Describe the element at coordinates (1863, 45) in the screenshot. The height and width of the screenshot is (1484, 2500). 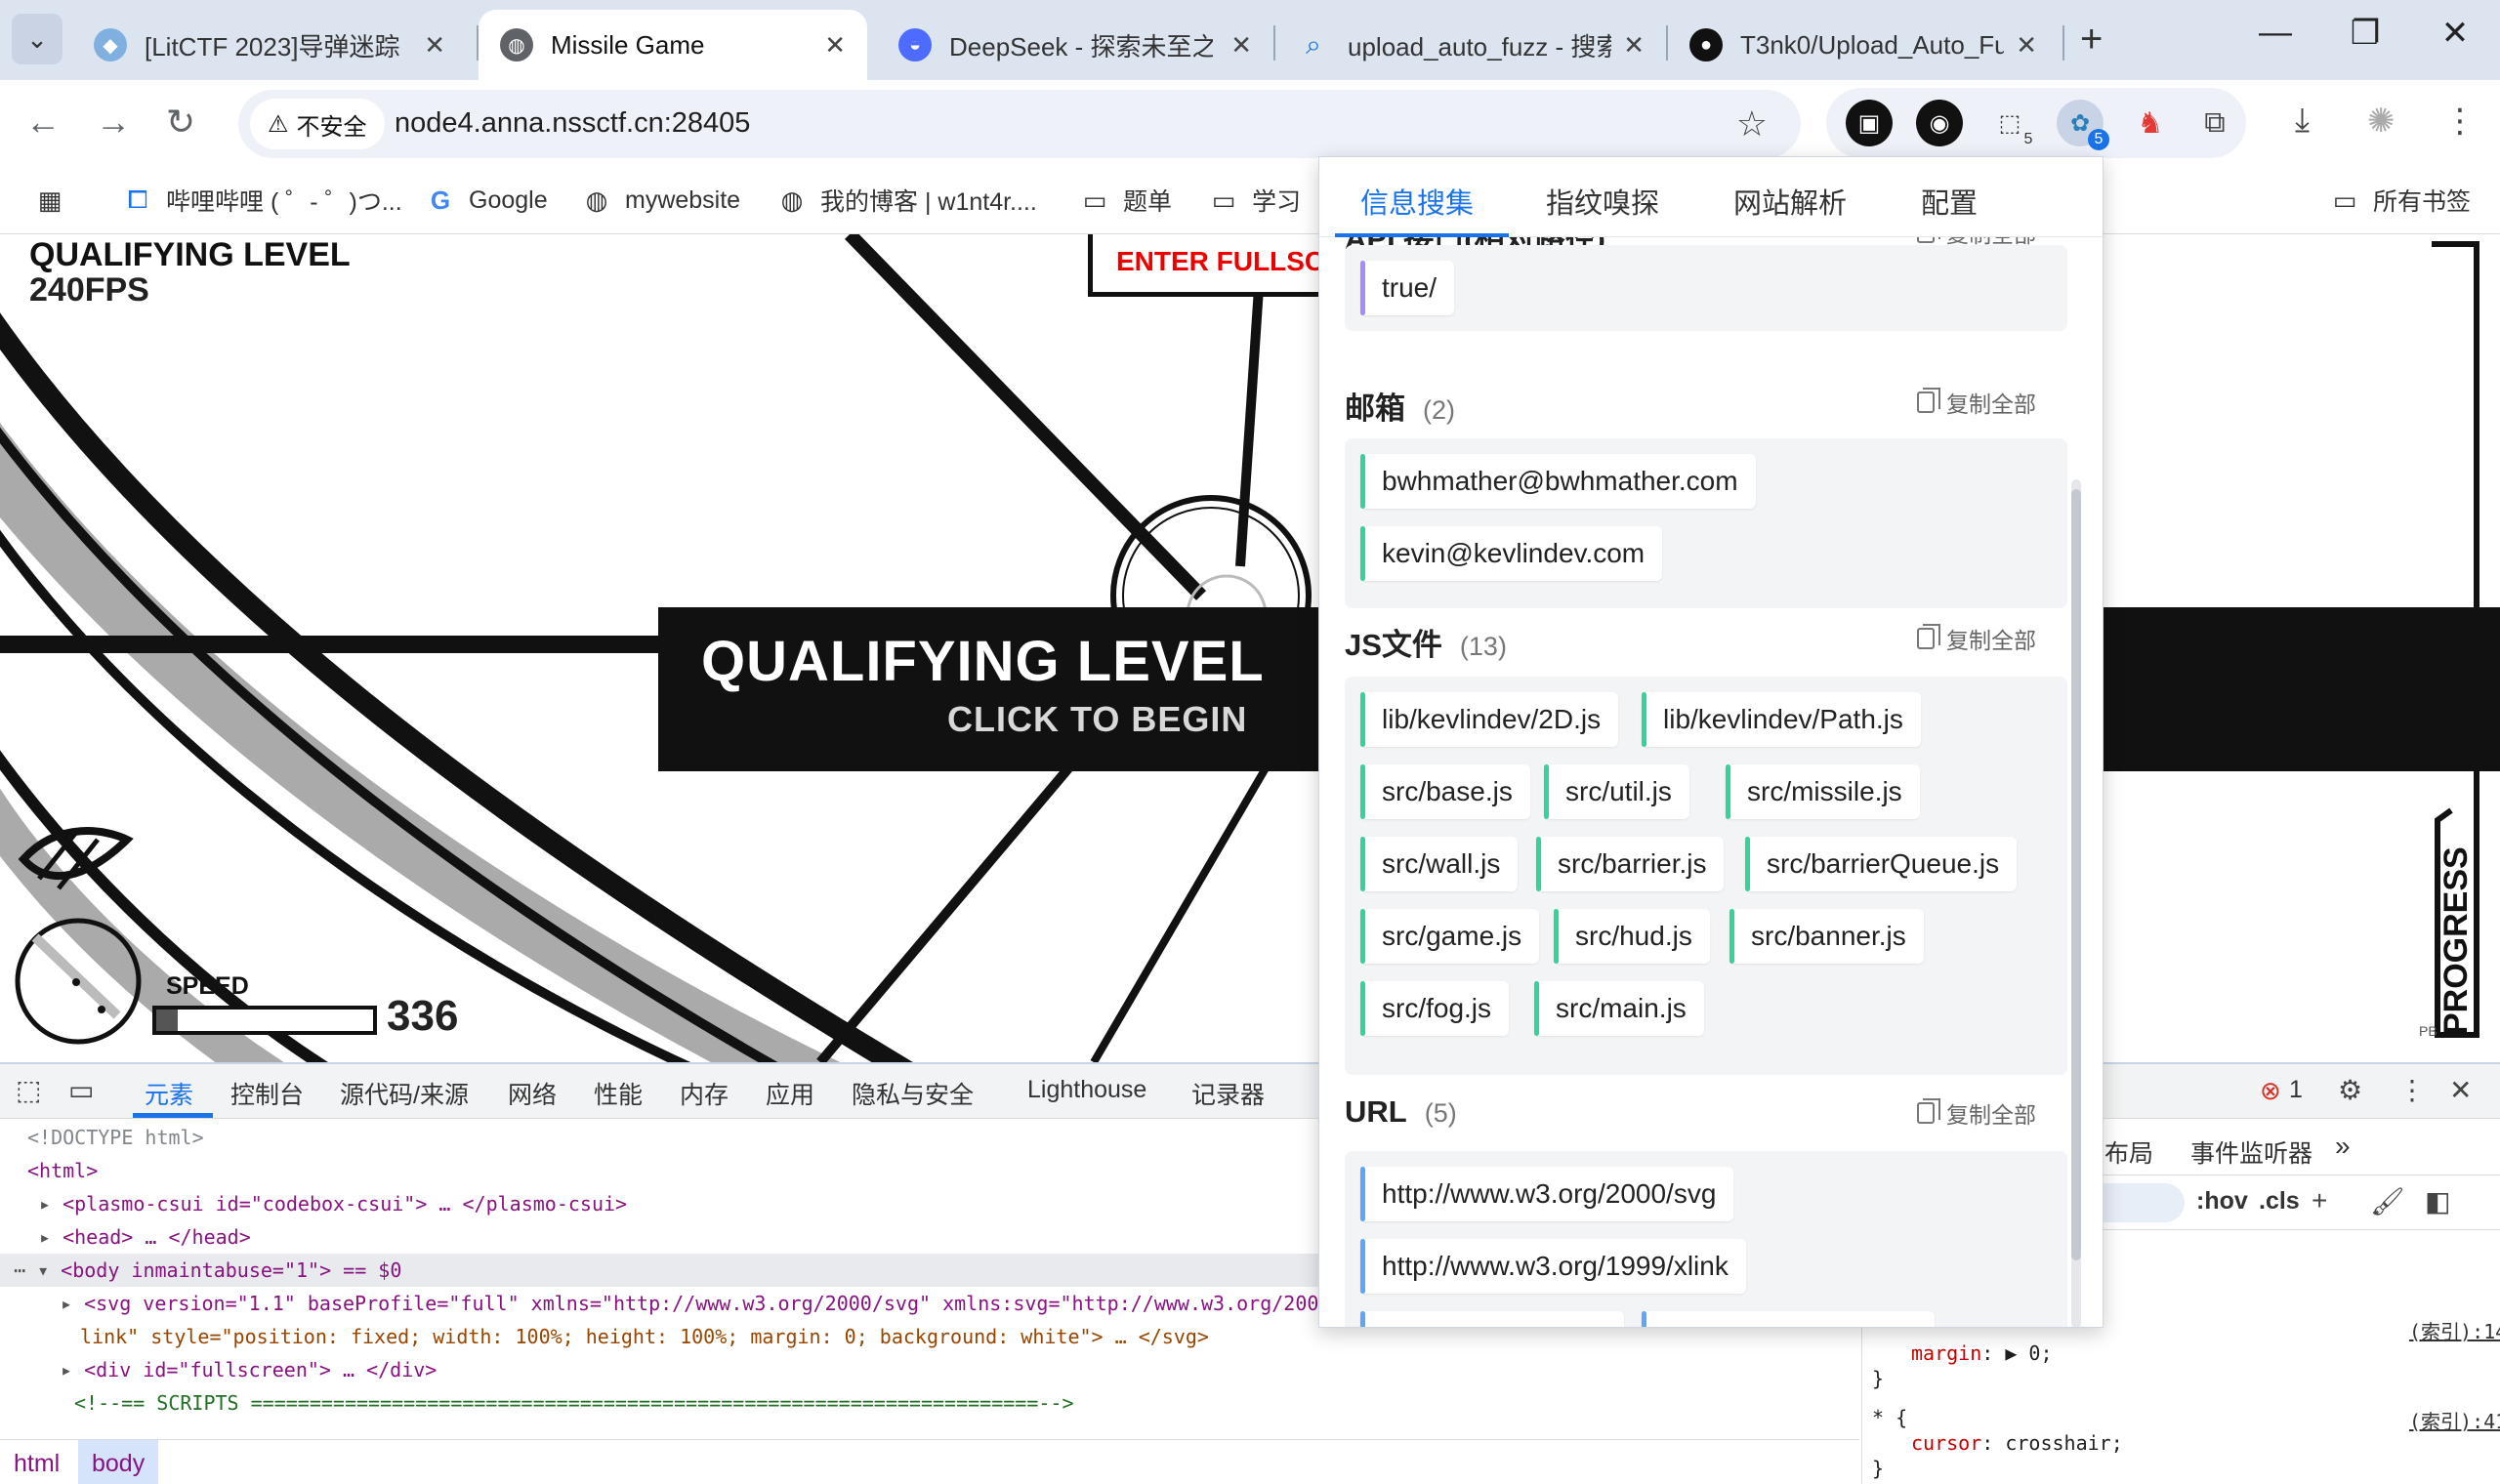
I see `tab-github: ● T3nk0/Upload_Auto_Fu ✕` at that location.